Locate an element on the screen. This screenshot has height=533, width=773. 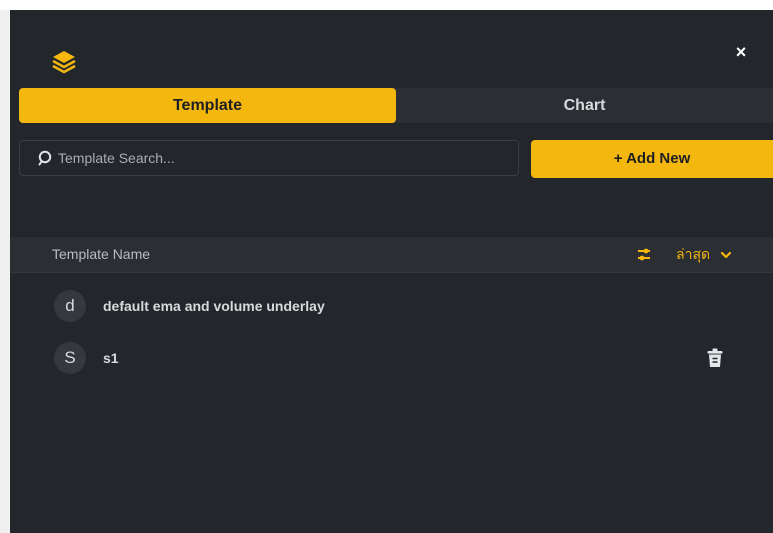
tab-template: Template is located at coordinates (207, 105).